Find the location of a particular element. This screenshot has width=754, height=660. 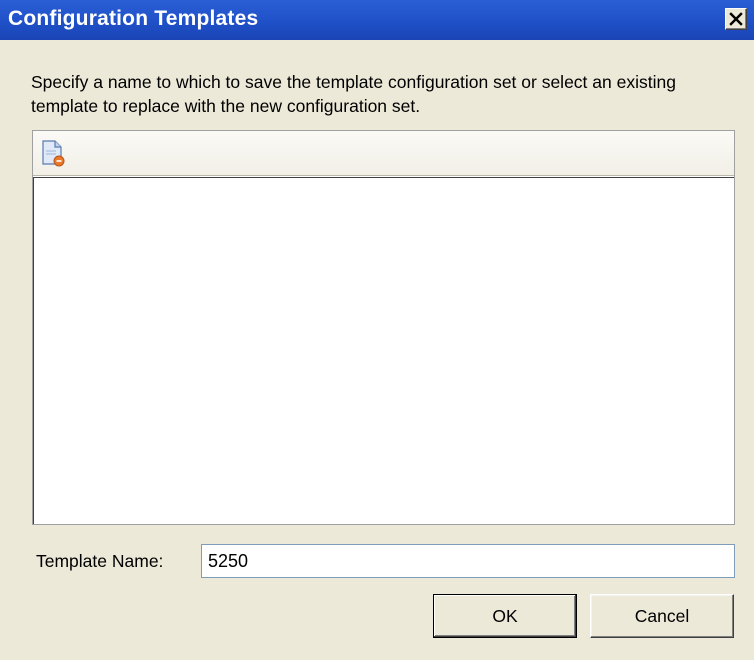

close-button is located at coordinates (736, 19).